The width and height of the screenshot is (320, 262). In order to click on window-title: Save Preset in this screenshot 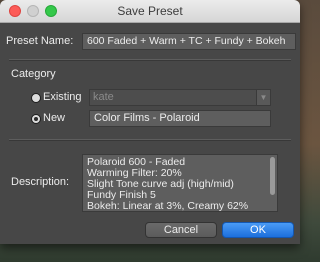, I will do `click(150, 11)`.